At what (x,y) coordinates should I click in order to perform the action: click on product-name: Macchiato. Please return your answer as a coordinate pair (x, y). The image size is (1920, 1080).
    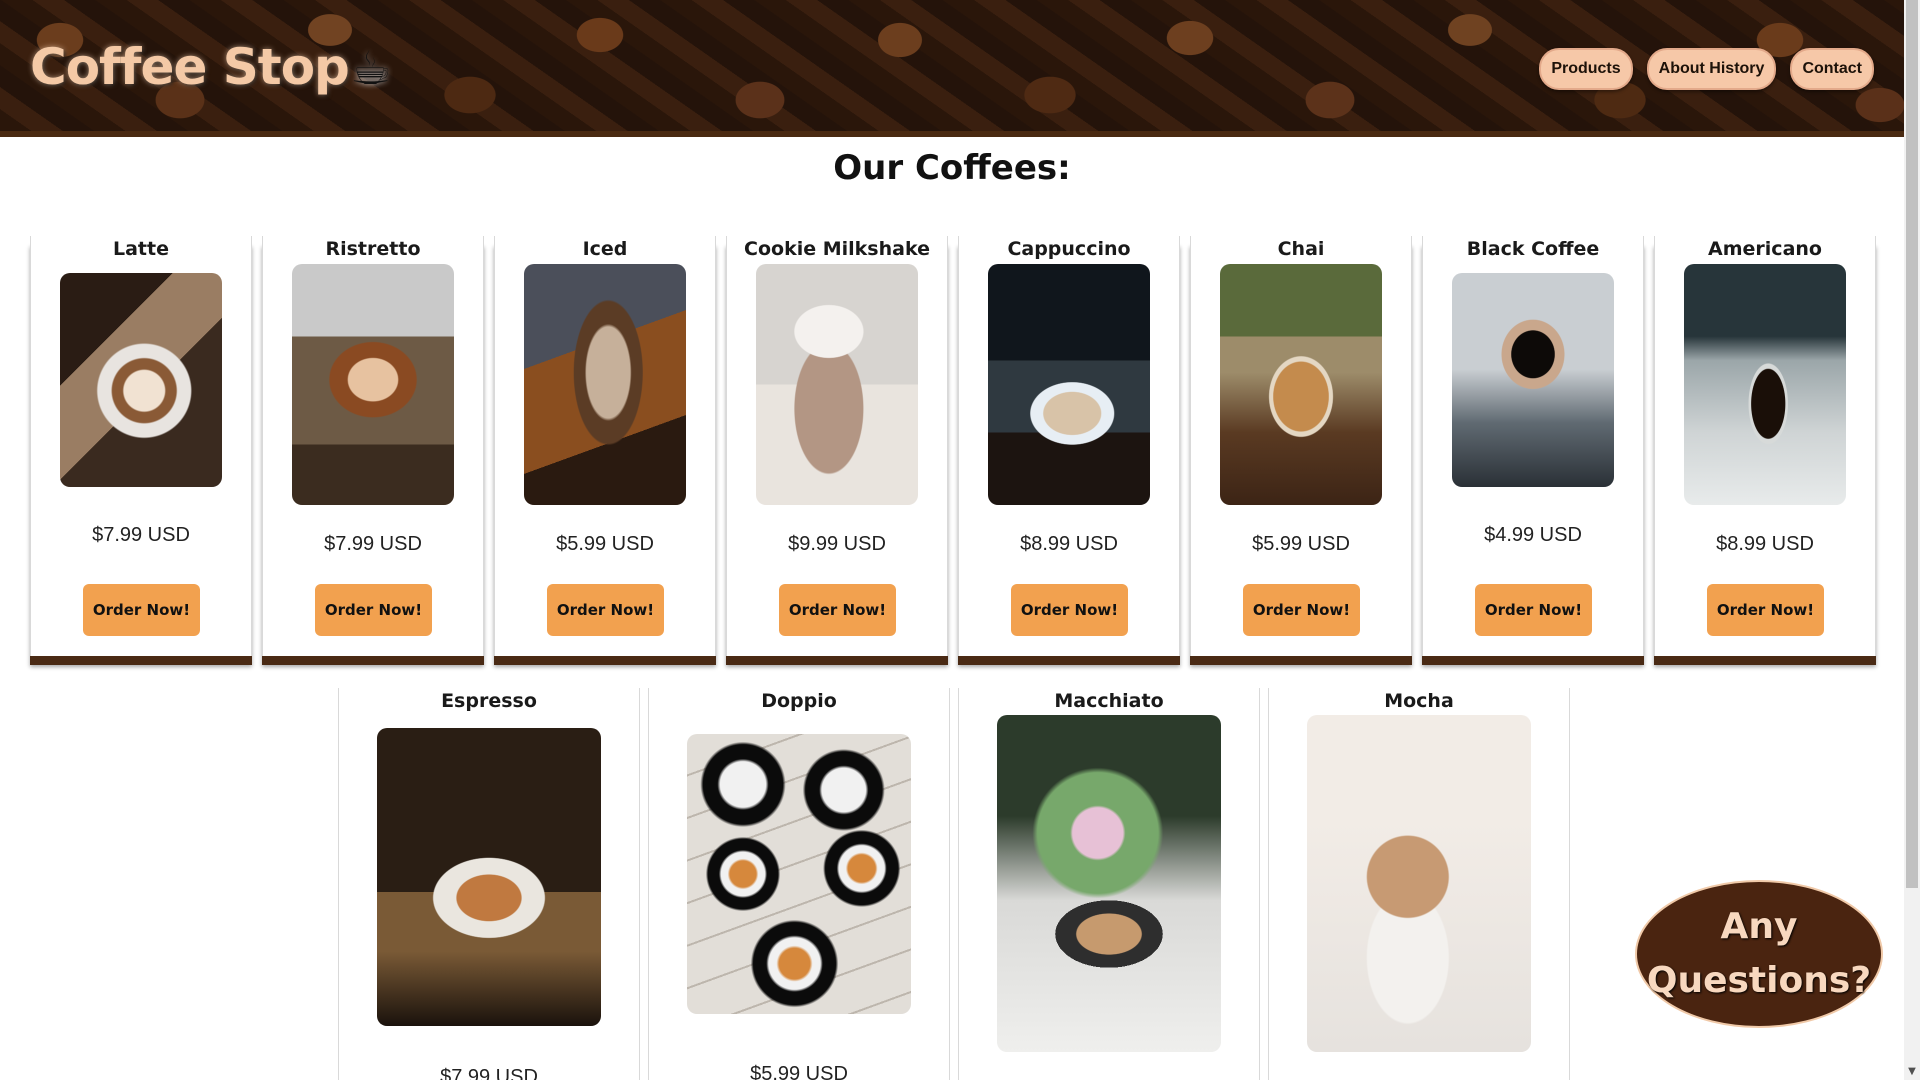
    Looking at the image, I should click on (1109, 701).